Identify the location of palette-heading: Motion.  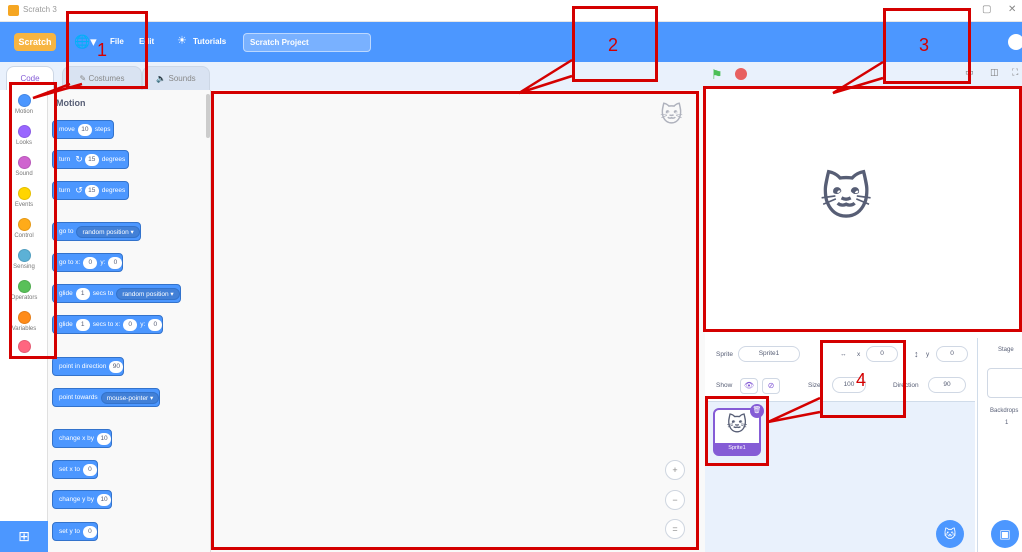
(71, 103).